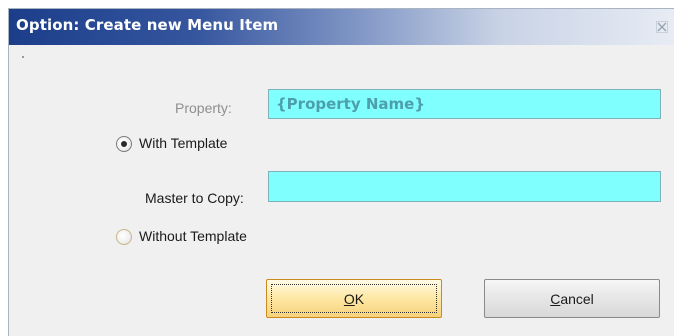 The image size is (674, 336). What do you see at coordinates (183, 143) in the screenshot?
I see `with-template-label: With Template` at bounding box center [183, 143].